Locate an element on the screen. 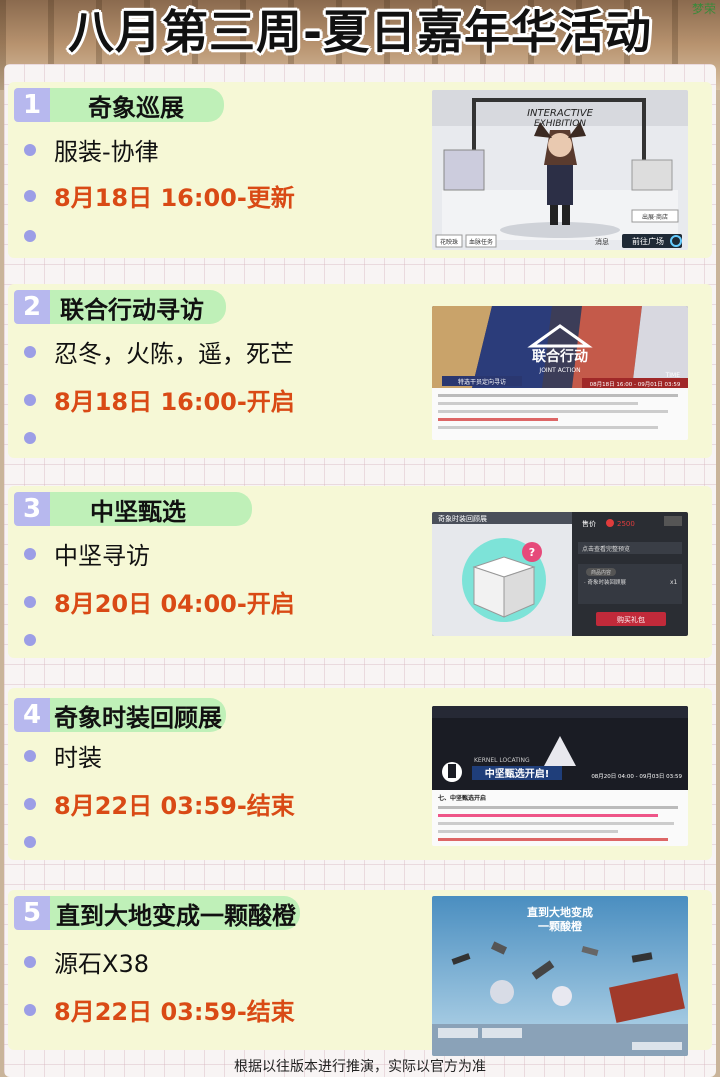 This screenshot has height=1077, width=720. section-number: 3 is located at coordinates (32, 509).